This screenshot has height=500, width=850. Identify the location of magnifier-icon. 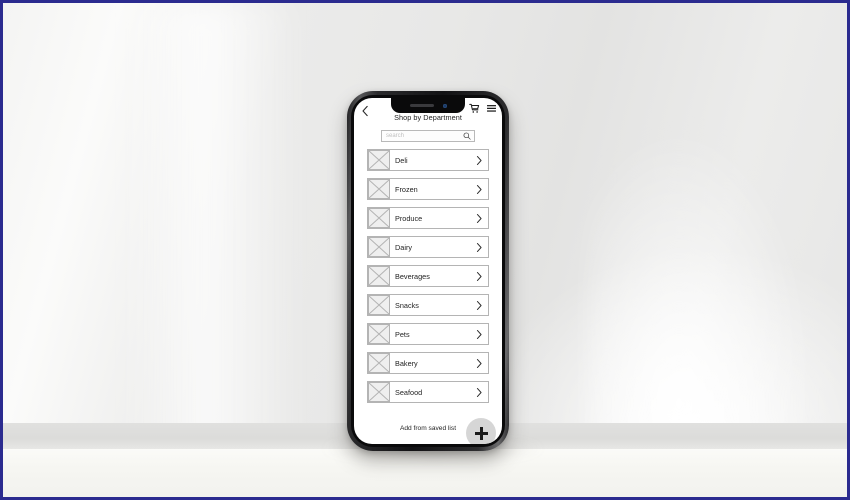
(467, 136).